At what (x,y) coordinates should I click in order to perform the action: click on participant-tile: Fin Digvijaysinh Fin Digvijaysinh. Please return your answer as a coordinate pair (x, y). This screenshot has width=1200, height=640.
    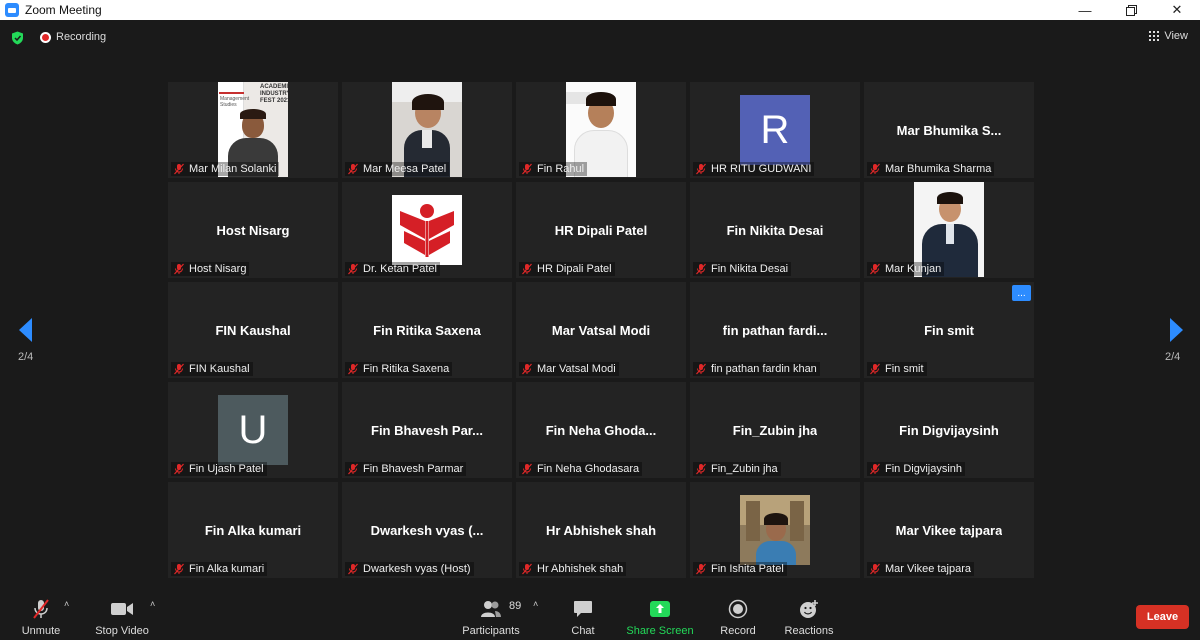
    Looking at the image, I should click on (949, 430).